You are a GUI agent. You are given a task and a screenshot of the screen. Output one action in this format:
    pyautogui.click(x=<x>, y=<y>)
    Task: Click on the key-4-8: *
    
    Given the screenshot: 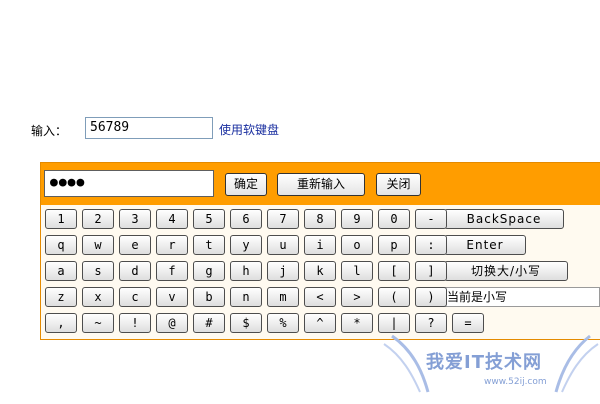 What is the action you would take?
    pyautogui.click(x=357, y=323)
    